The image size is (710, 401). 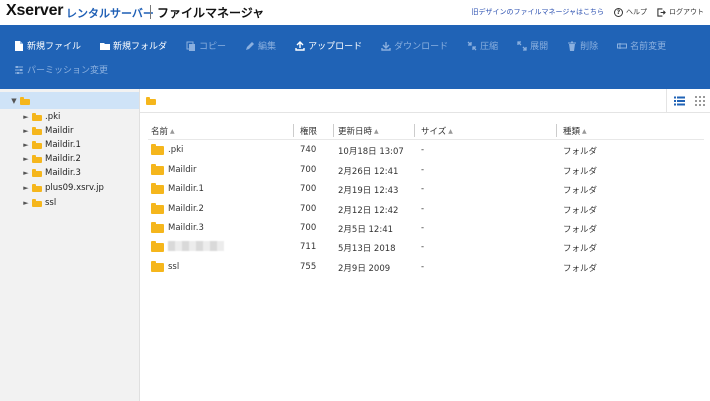 What do you see at coordinates (575, 131) in the screenshot?
I see `column-header-type: 種類 ▲︎` at bounding box center [575, 131].